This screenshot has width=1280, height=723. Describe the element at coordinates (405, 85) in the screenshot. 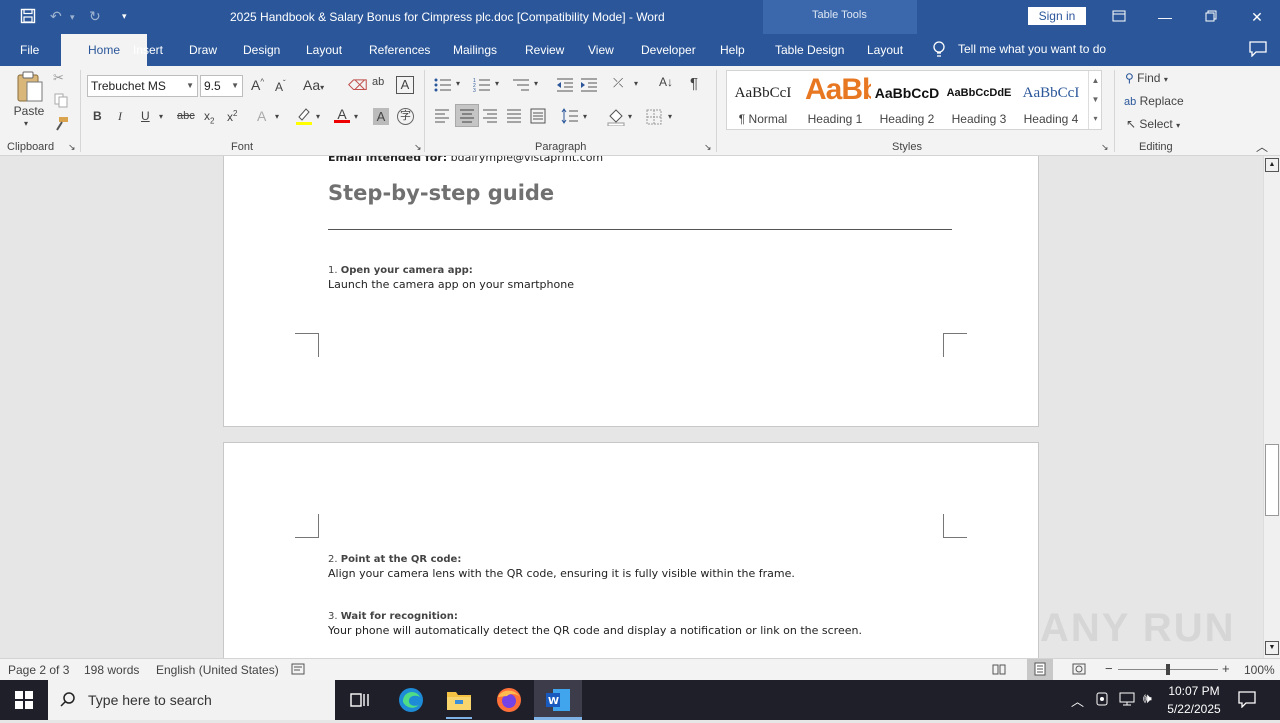

I see `character-border-icon: A` at that location.